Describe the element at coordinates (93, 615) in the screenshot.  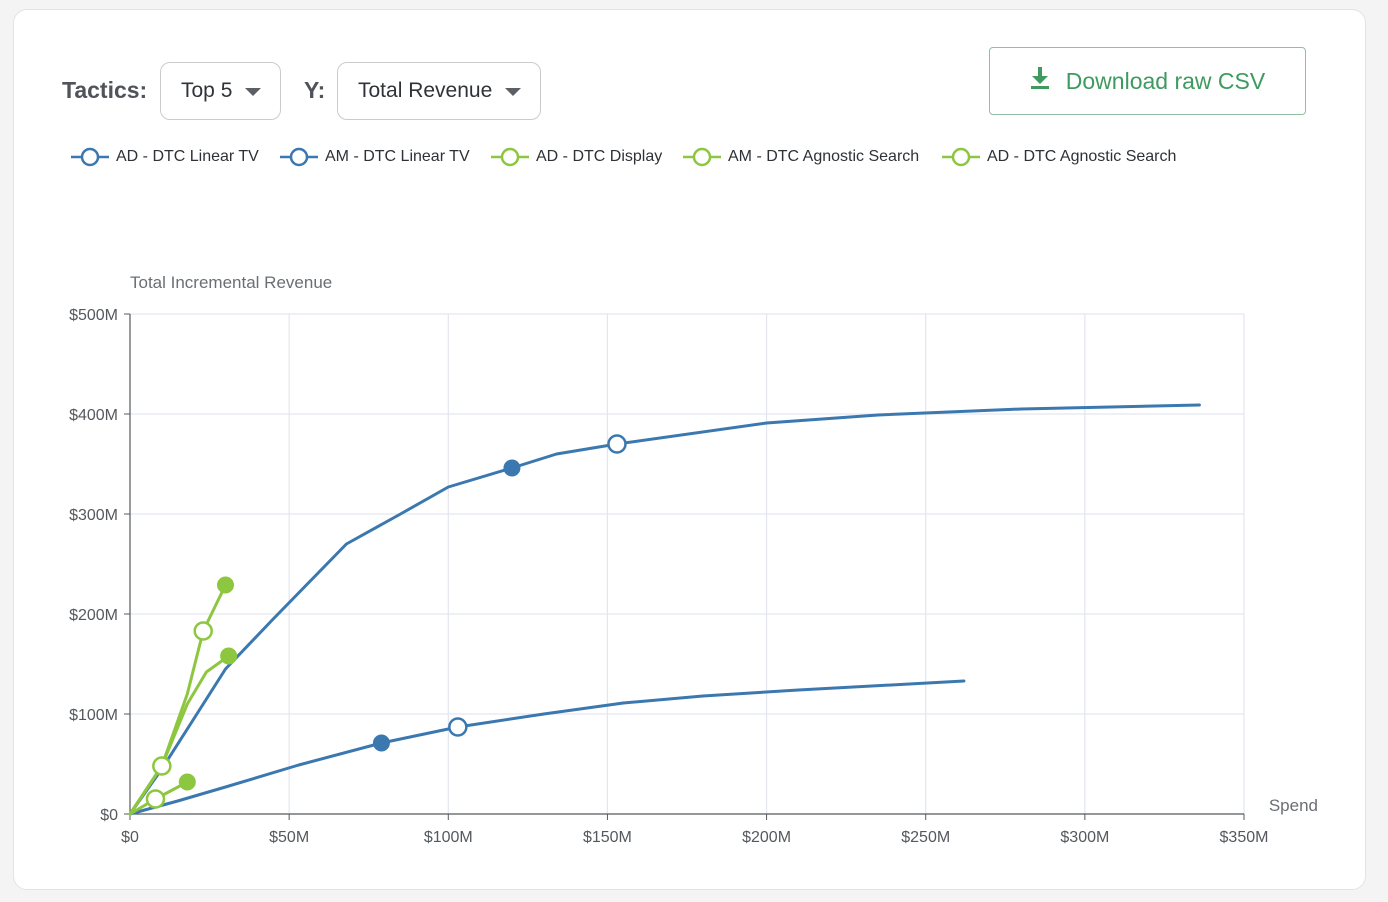
I see `y-tick-label: $200M` at that location.